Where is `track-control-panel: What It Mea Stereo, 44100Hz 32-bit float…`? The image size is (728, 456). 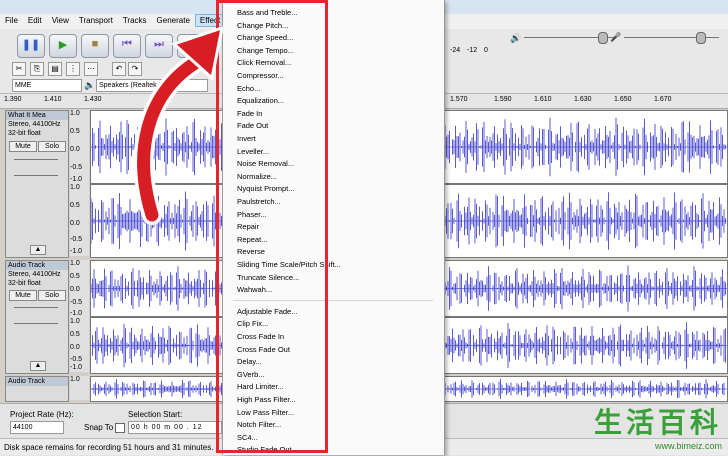
track-control-panel: What It Mea Stereo, 44100Hz 32-bit float… is located at coordinates (37, 184).